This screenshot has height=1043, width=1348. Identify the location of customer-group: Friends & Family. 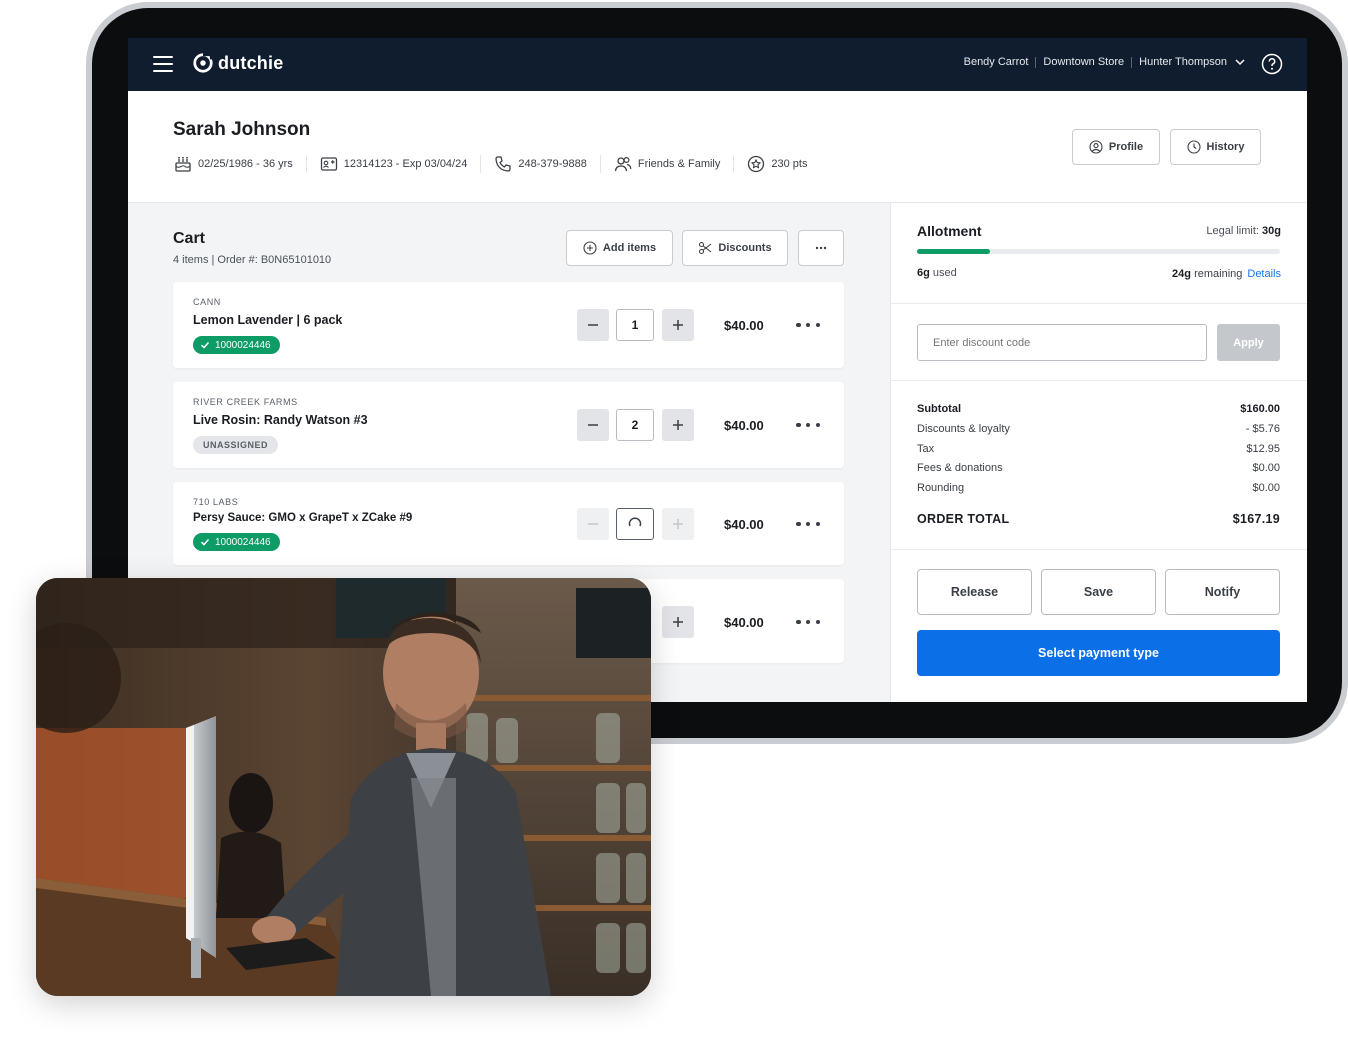
(667, 164).